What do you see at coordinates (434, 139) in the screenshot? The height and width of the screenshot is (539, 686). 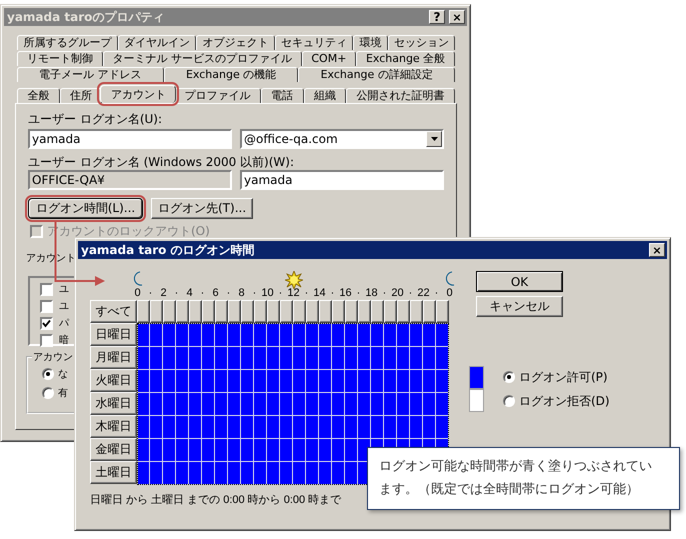 I see `dropdown-button` at bounding box center [434, 139].